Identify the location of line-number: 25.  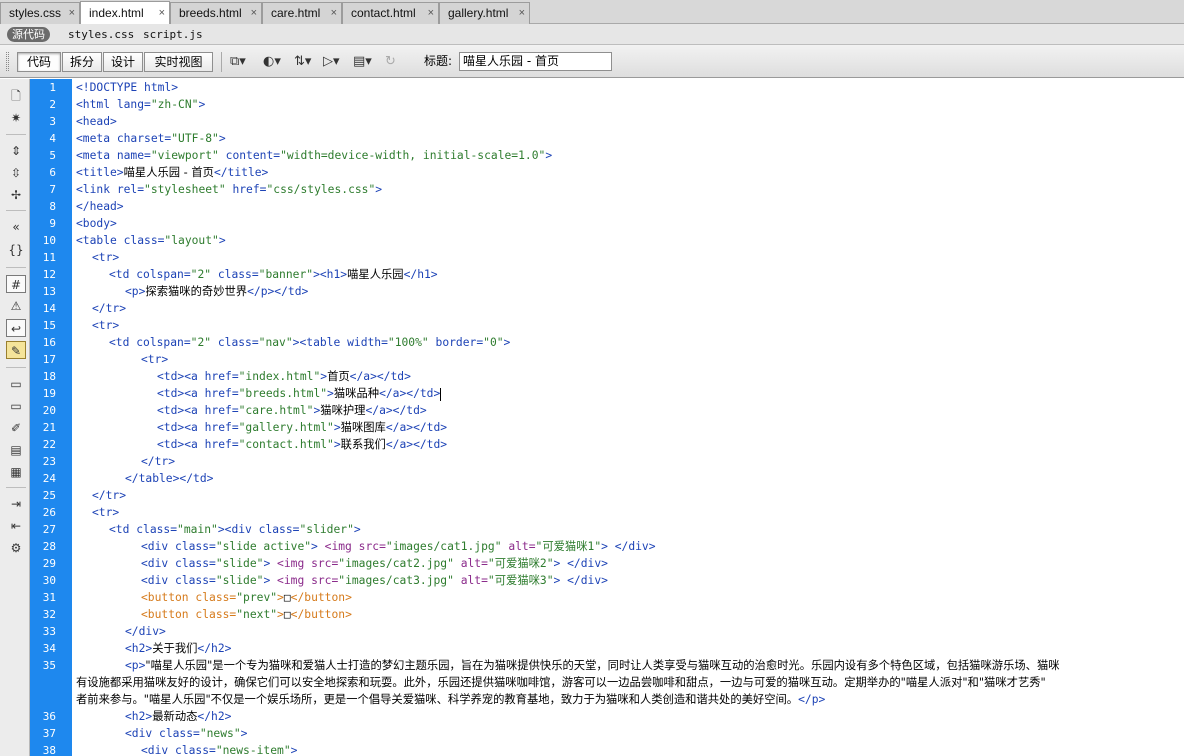
(49, 495).